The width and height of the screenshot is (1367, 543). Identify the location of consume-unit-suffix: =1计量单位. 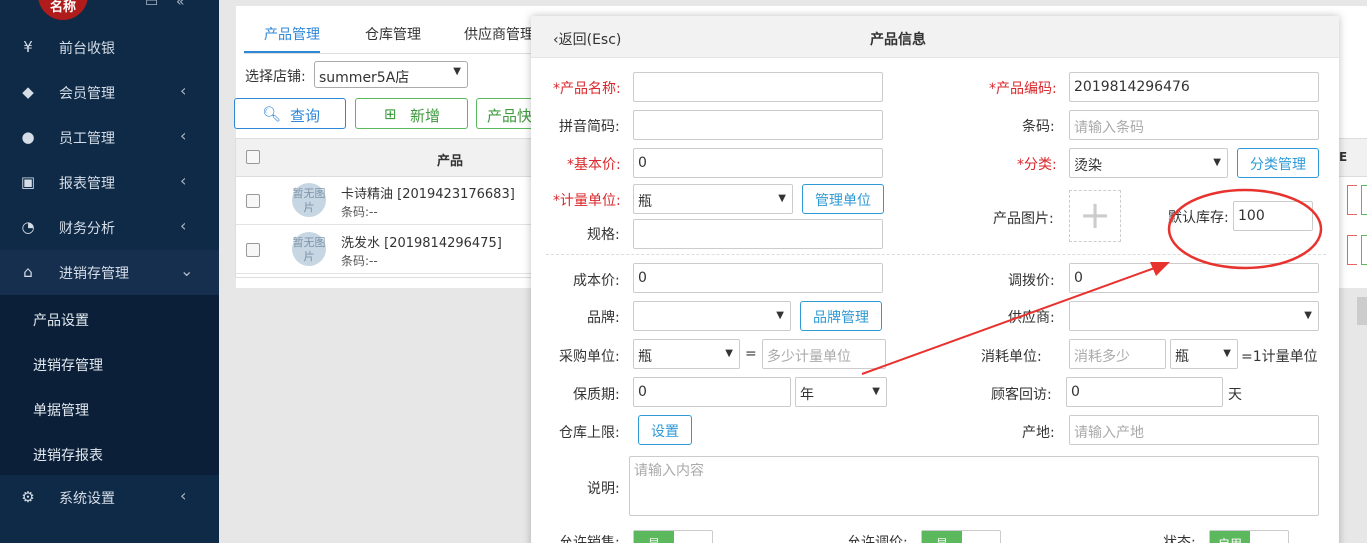
(1279, 357).